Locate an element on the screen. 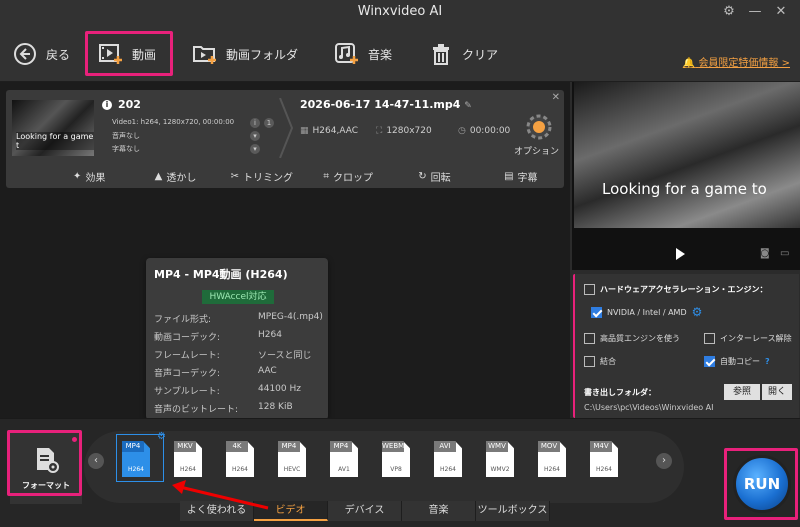  format-item: MKV H264 is located at coordinates (188, 459).